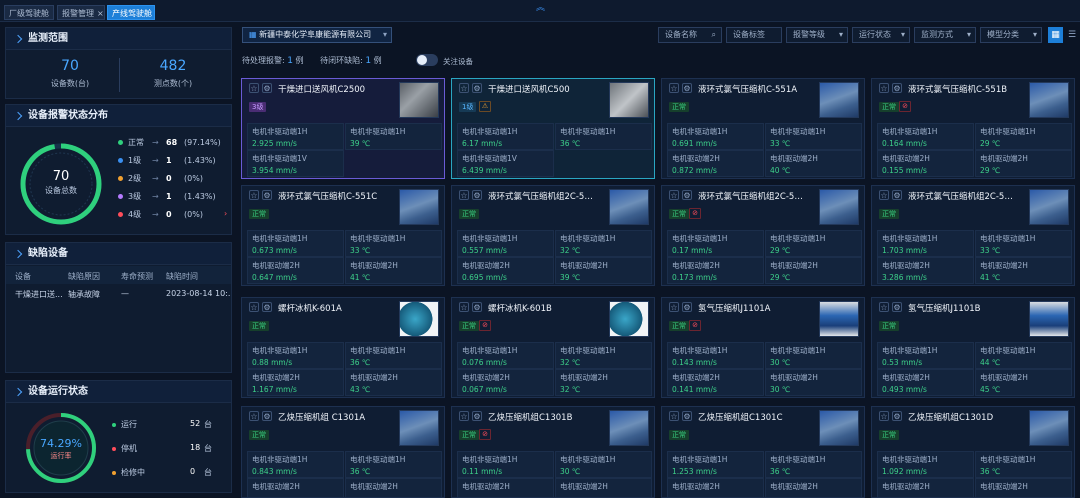 Image resolution: width=1080 pixels, height=498 pixels. What do you see at coordinates (603, 382) in the screenshot?
I see `metric-cell: 电机驱动端2H 32 ℃` at bounding box center [603, 382].